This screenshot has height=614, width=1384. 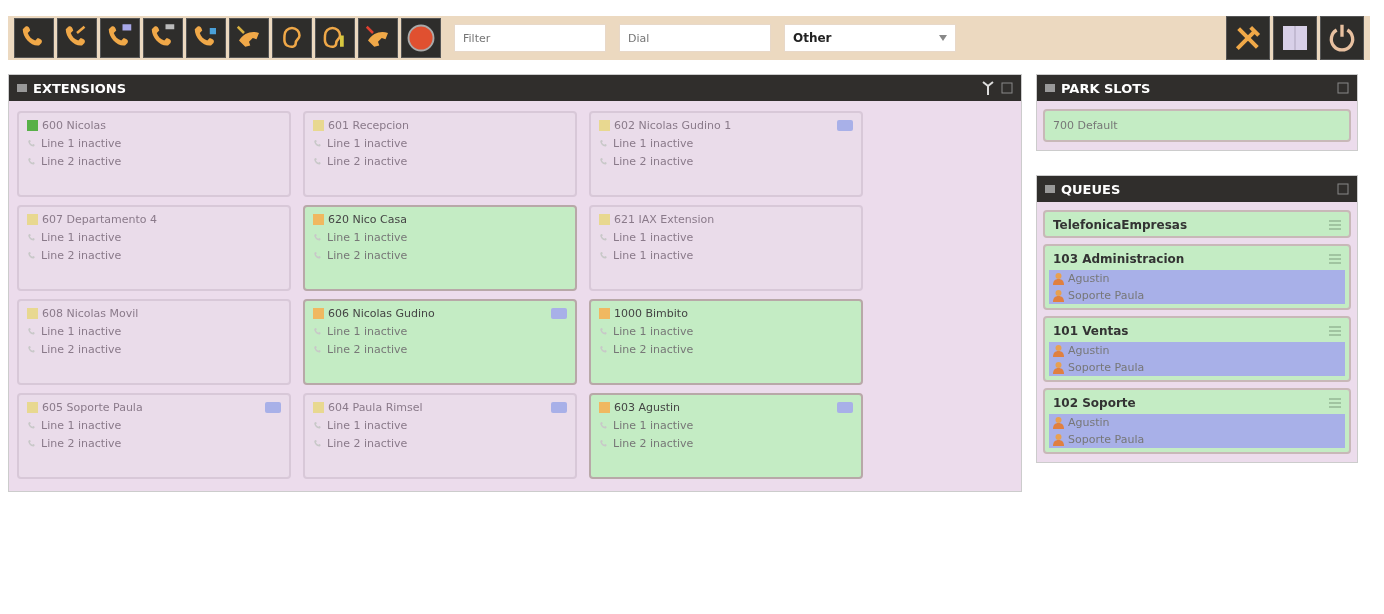 I want to click on panel-title: QUEUES, so click(x=1091, y=189).